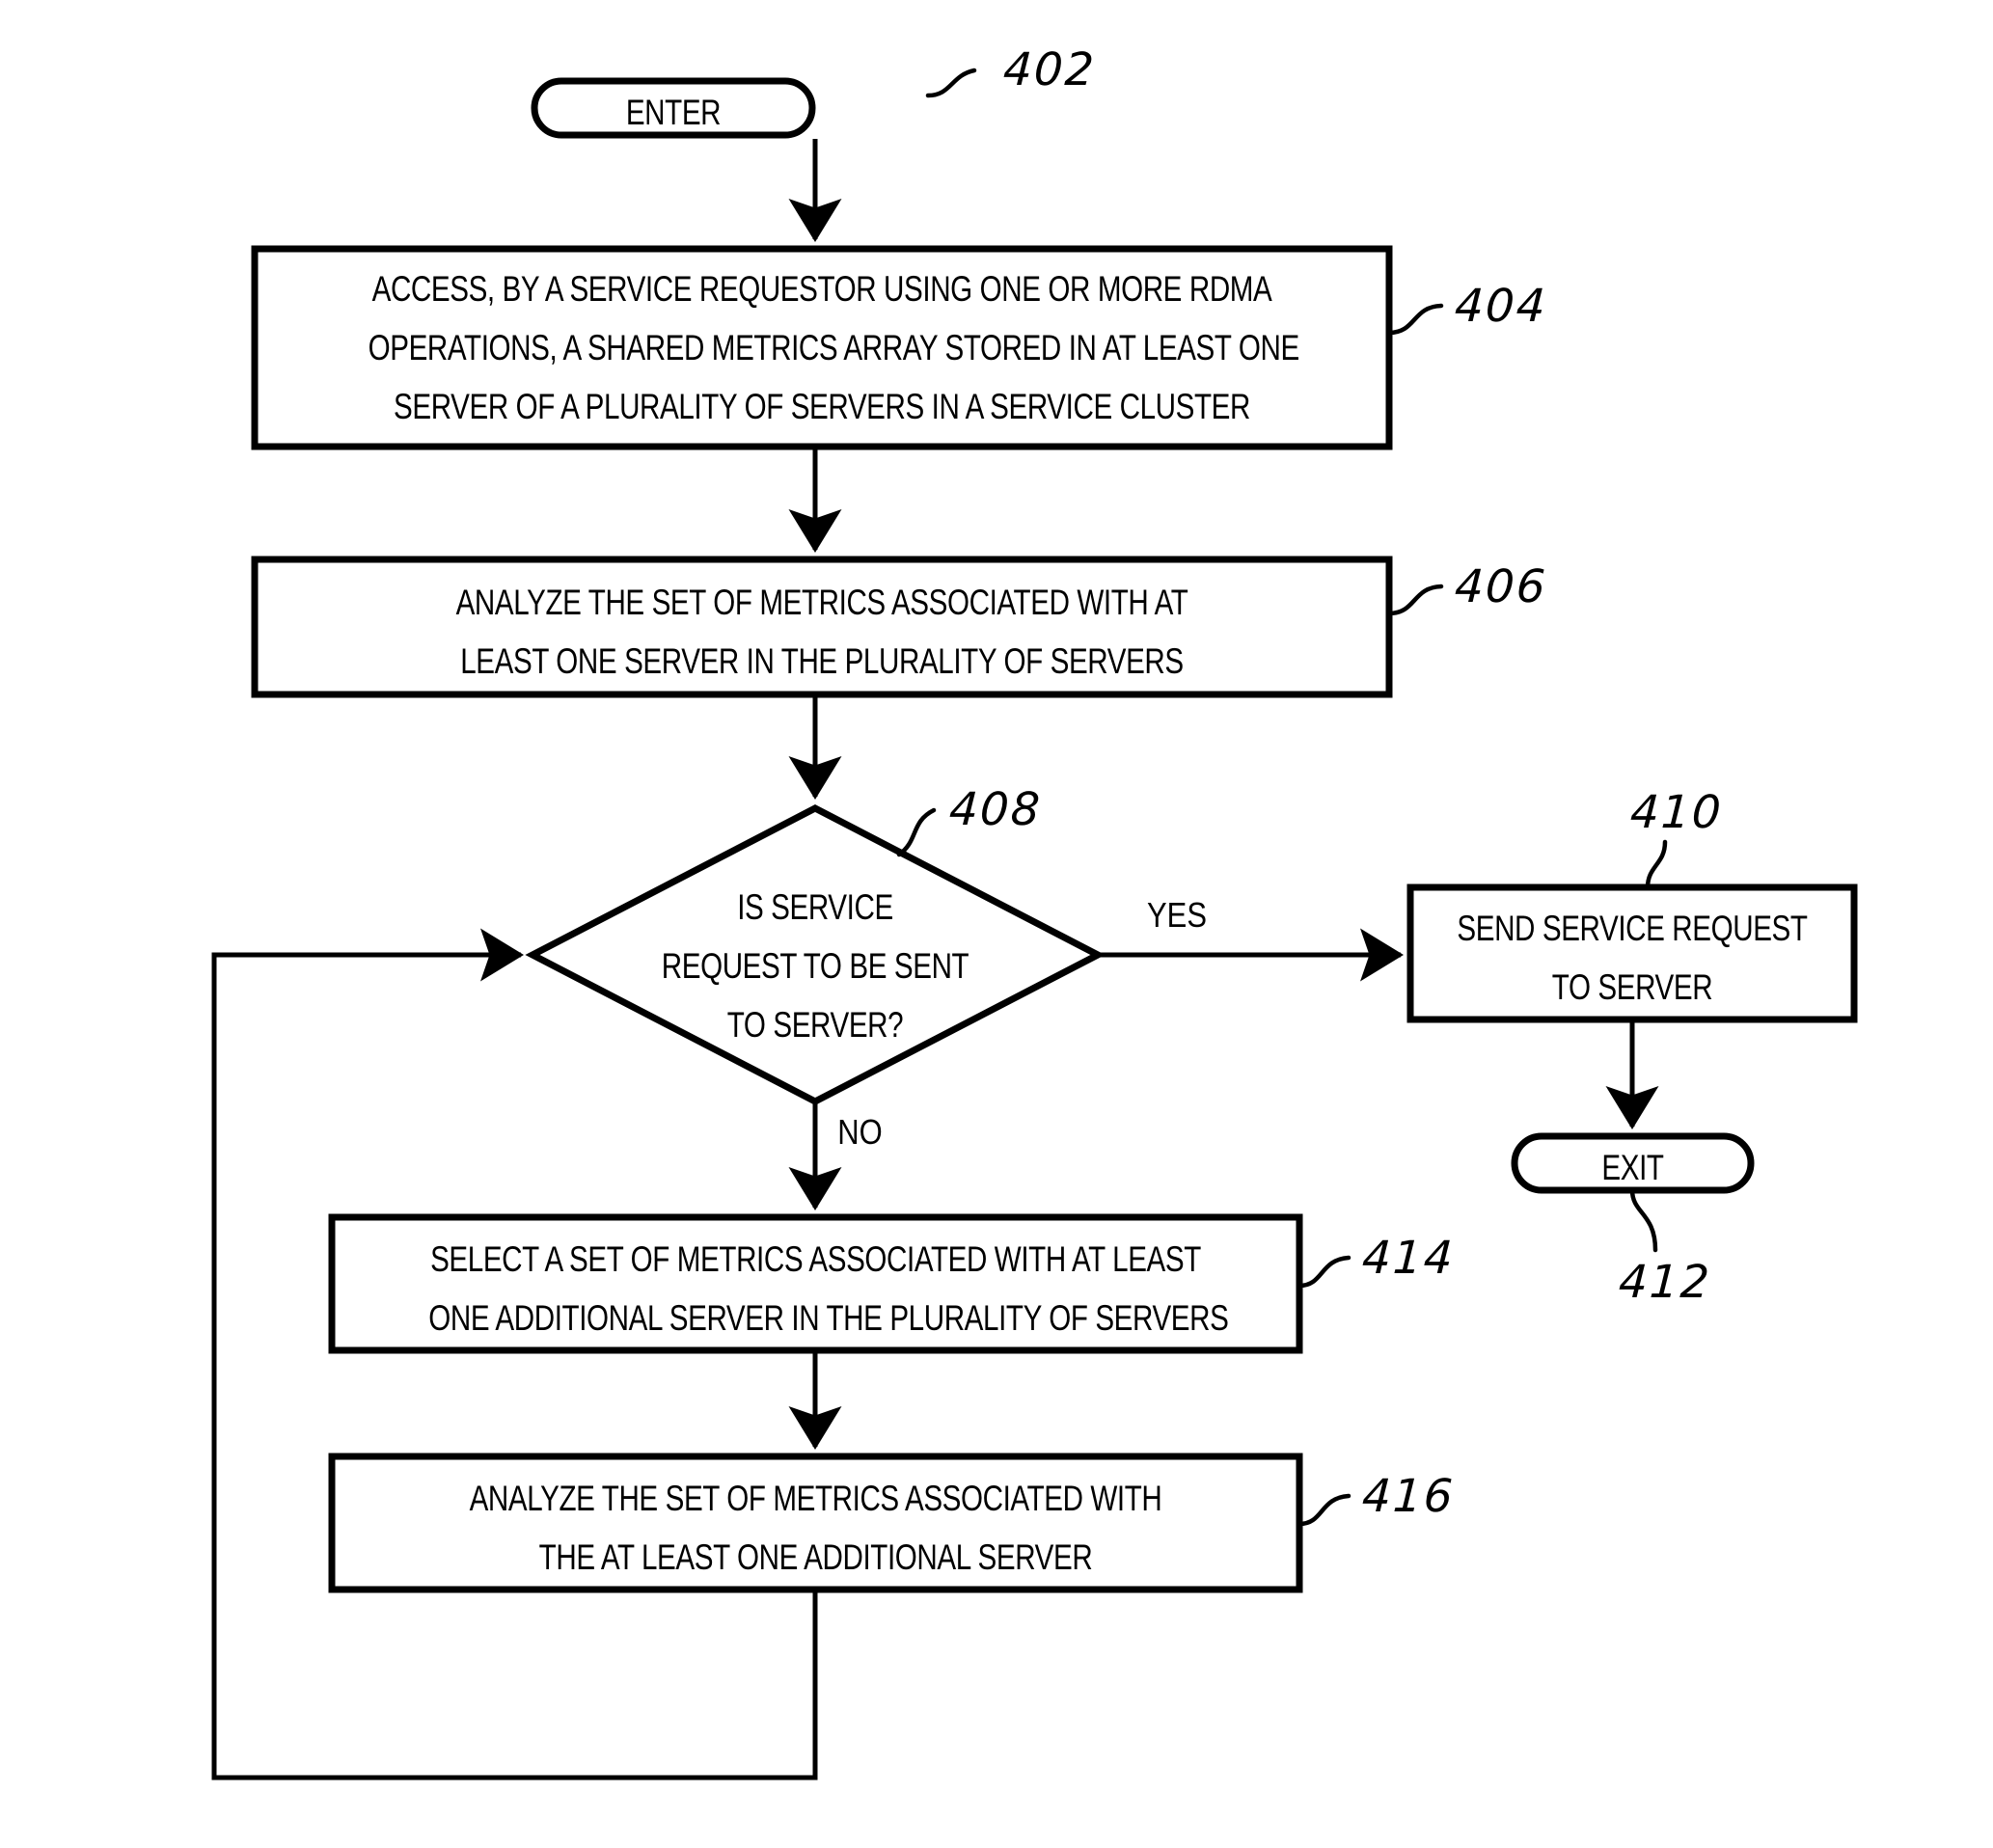 The image size is (1993, 1848). Describe the element at coordinates (673, 108) in the screenshot. I see `enter-terminal-shape` at that location.